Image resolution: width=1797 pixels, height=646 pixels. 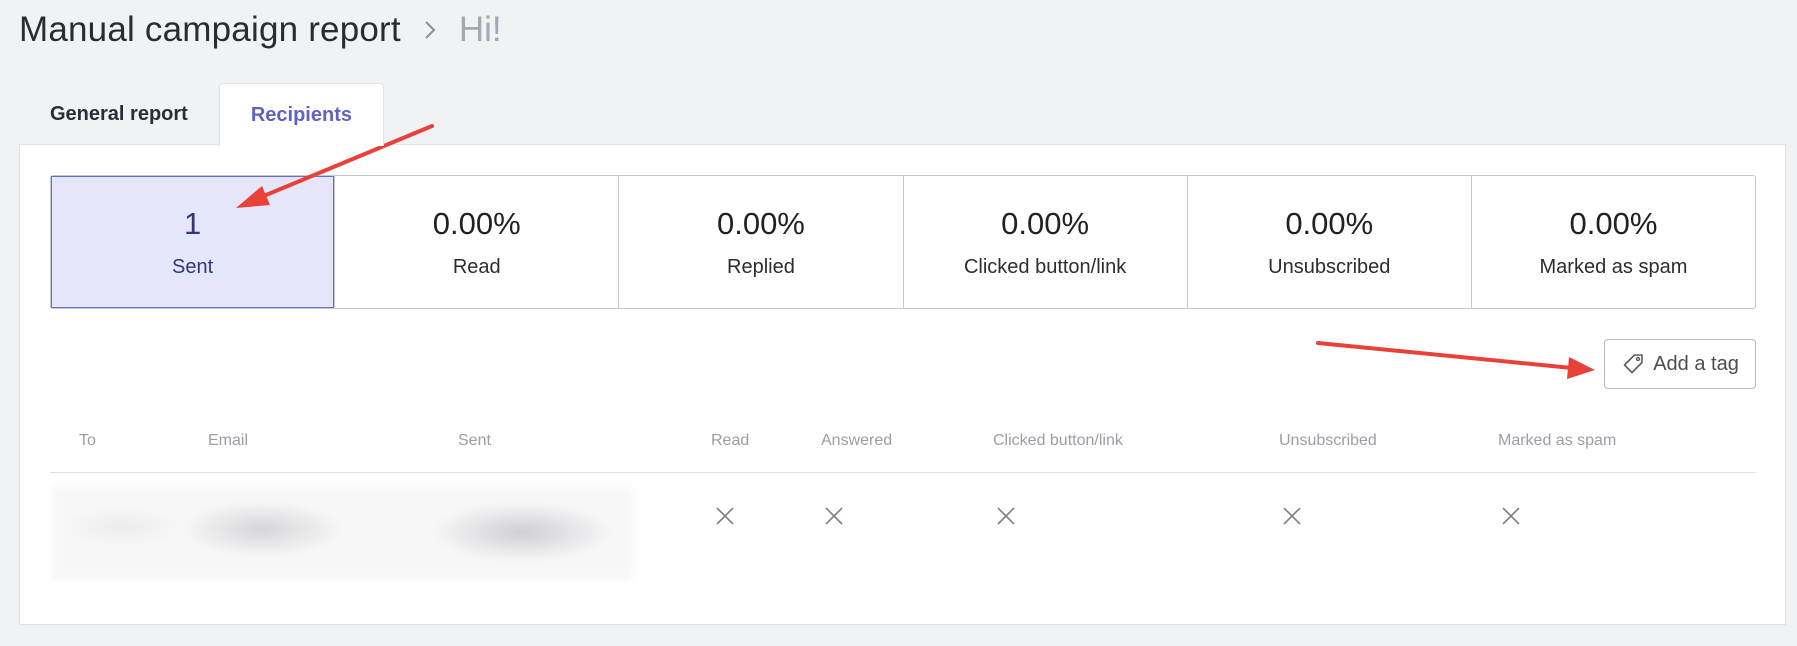 I want to click on tab-general-report: General report, so click(x=119, y=114).